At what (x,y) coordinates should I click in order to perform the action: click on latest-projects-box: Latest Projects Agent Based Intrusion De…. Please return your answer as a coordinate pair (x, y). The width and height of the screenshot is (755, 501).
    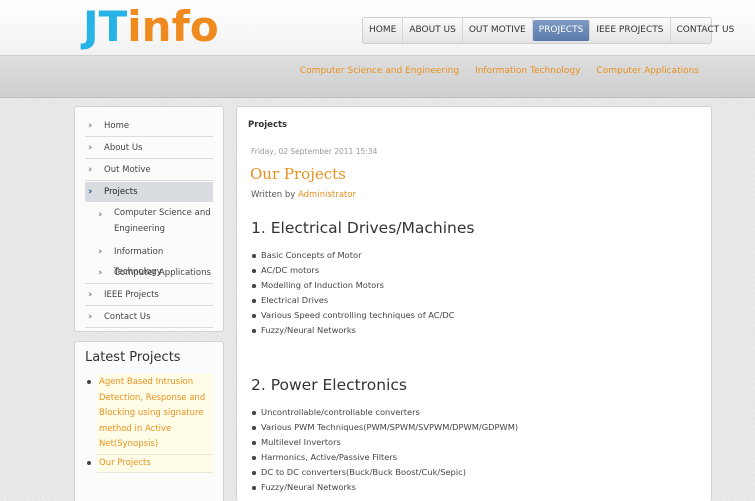
    Looking at the image, I should click on (149, 421).